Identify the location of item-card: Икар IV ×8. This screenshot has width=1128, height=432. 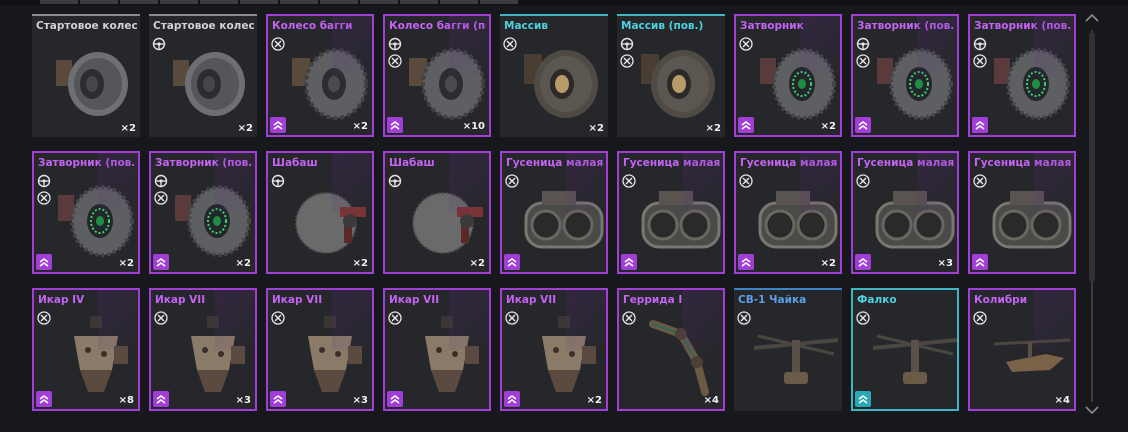
(86, 349).